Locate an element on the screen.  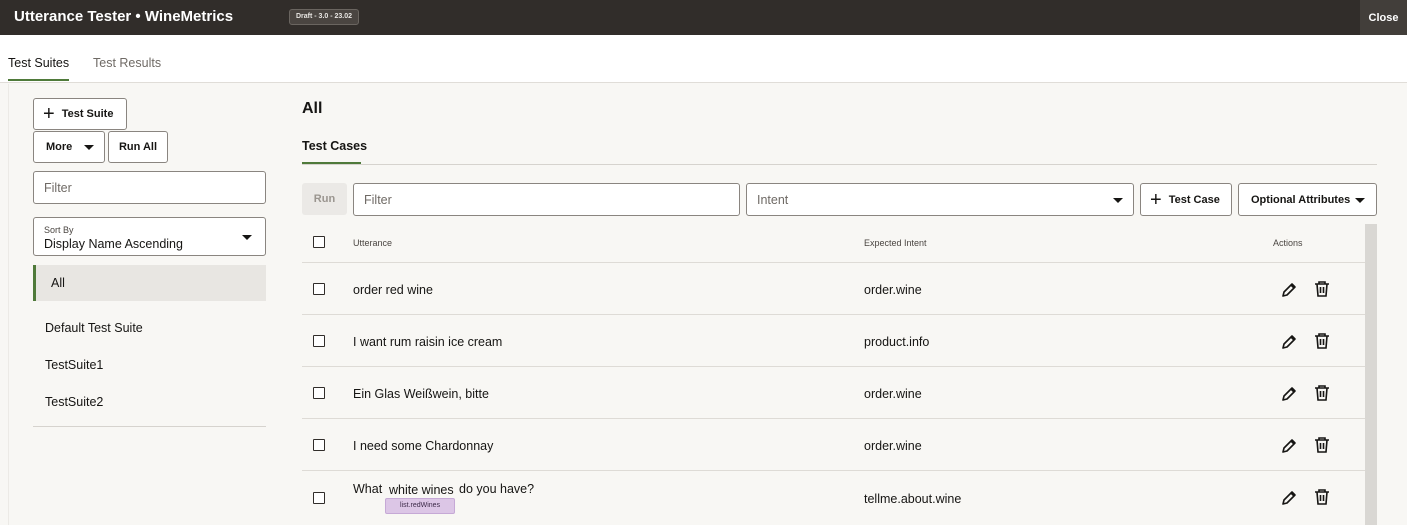
more-label: More is located at coordinates (59, 147).